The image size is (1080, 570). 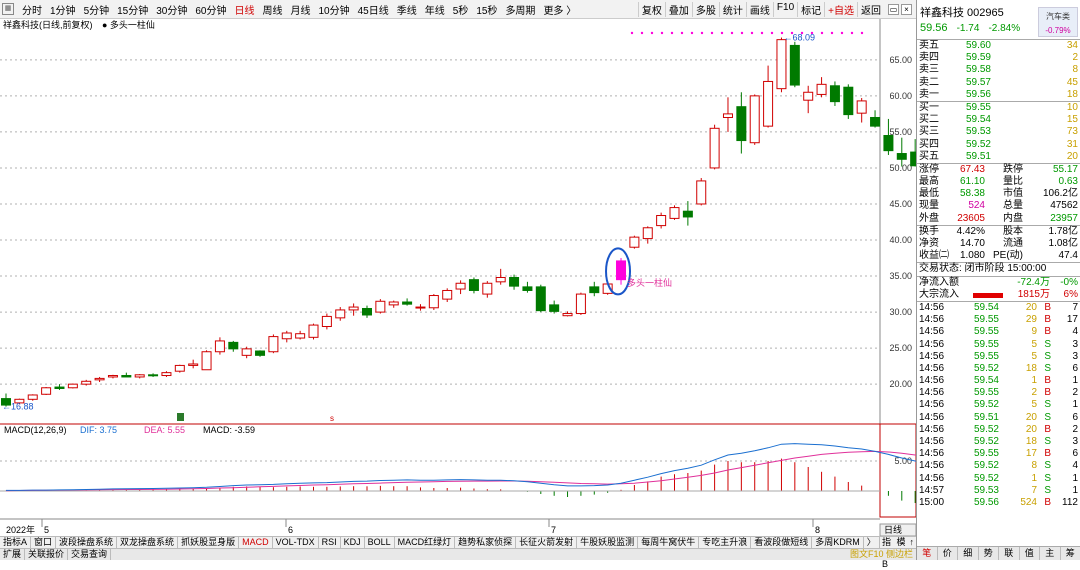 I want to click on period-tab-9: 10分钟, so click(x=334, y=11).